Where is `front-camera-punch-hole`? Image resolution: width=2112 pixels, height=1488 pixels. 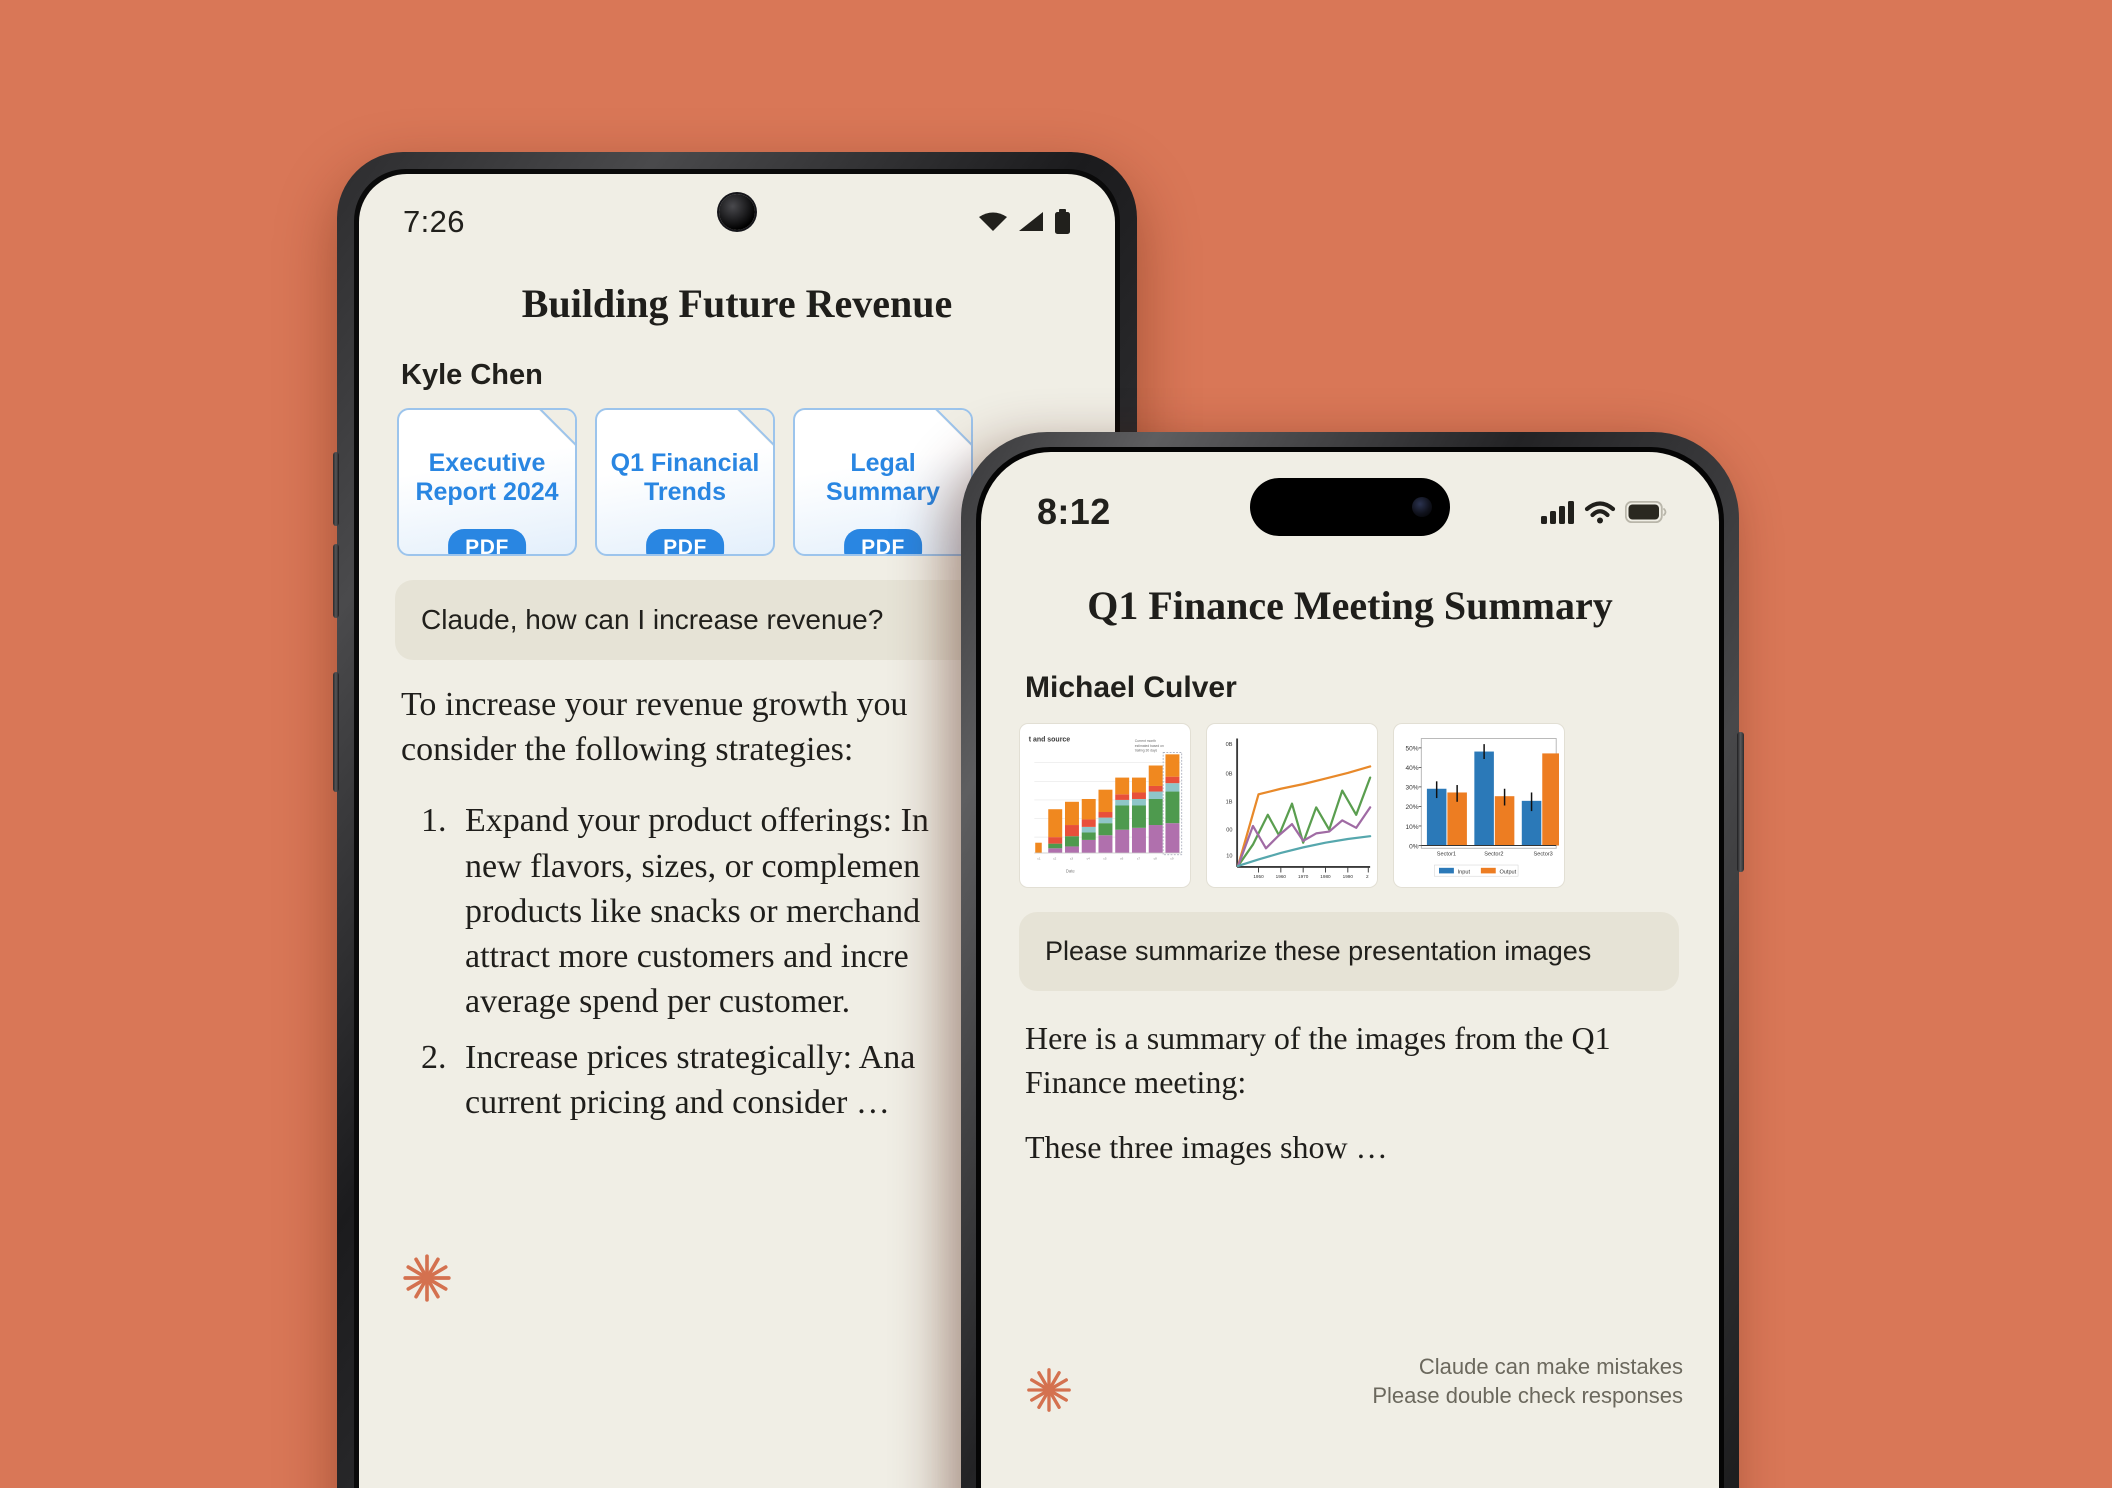
front-camera-punch-hole is located at coordinates (737, 212).